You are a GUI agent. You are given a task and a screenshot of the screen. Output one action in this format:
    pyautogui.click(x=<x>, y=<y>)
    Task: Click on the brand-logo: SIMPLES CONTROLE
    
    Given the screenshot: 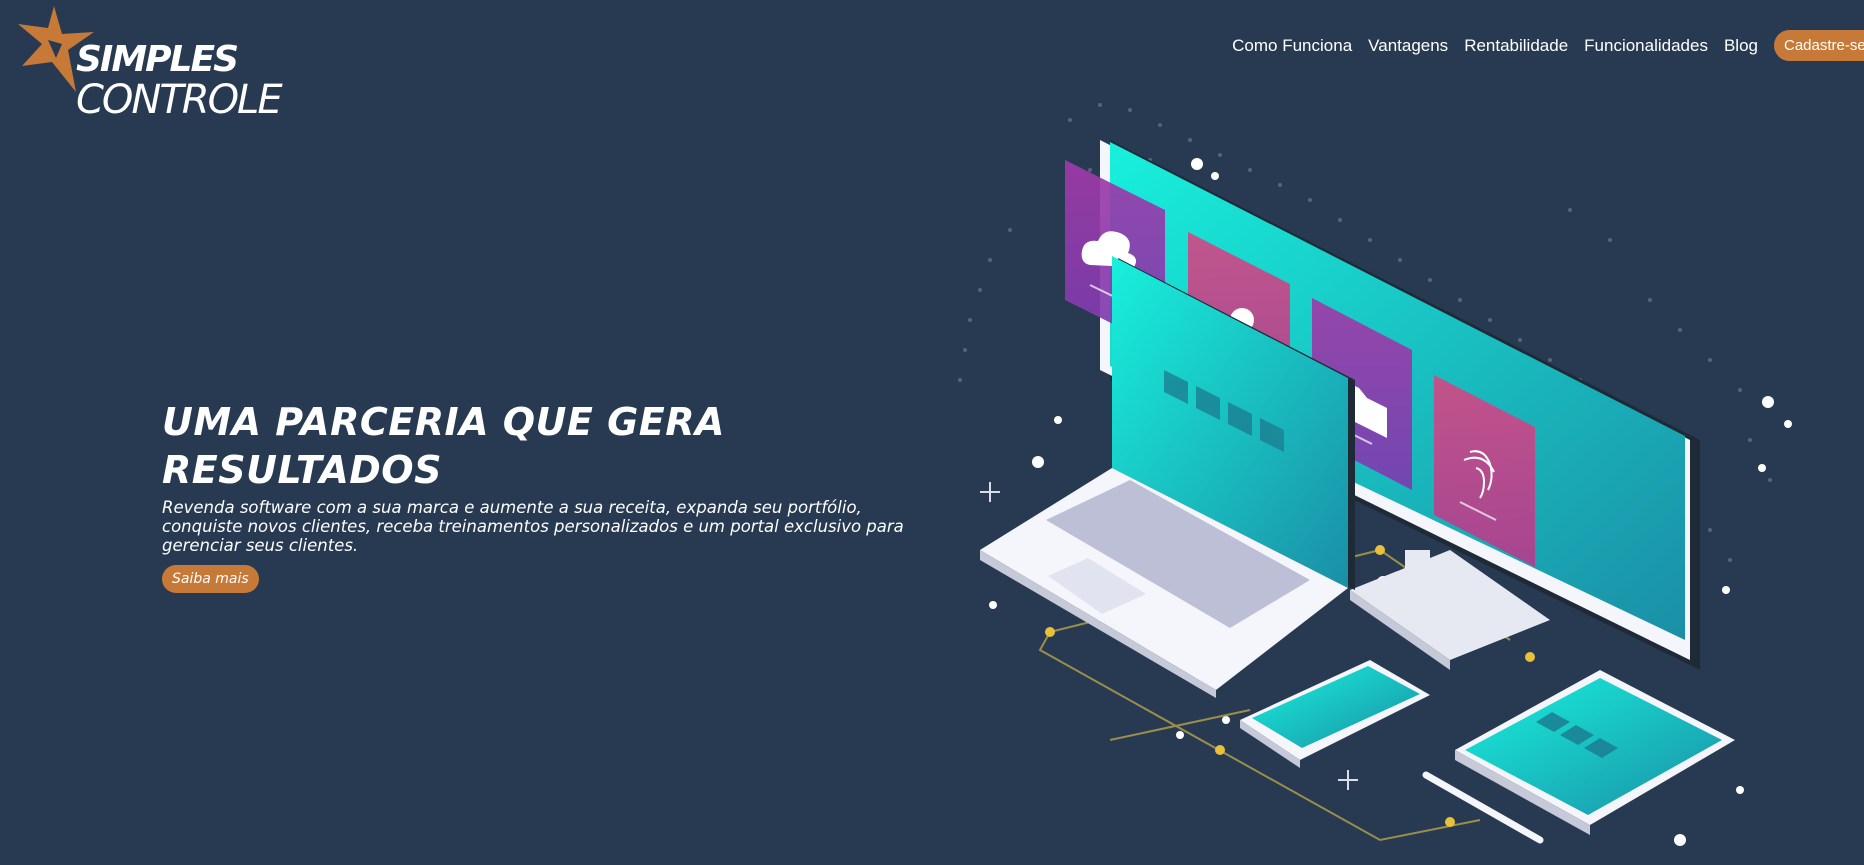 What is the action you would take?
    pyautogui.click(x=150, y=63)
    